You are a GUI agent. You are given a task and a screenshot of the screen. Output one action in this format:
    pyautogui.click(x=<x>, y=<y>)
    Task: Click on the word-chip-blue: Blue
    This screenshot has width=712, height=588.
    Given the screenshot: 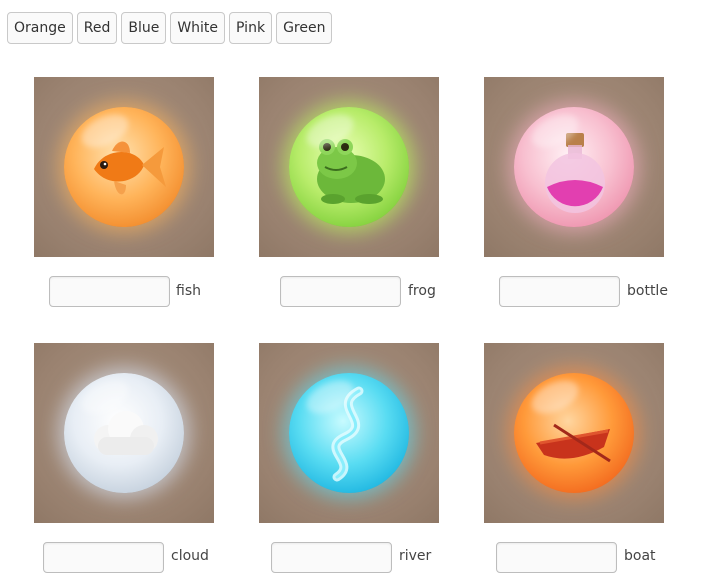 What is the action you would take?
    pyautogui.click(x=144, y=28)
    